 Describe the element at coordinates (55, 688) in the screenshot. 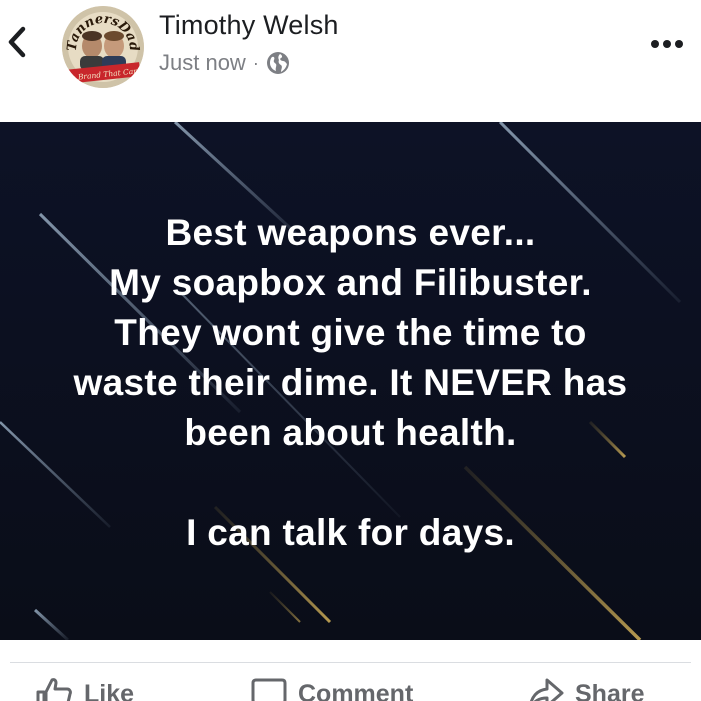

I see `thumbs-up-icon` at that location.